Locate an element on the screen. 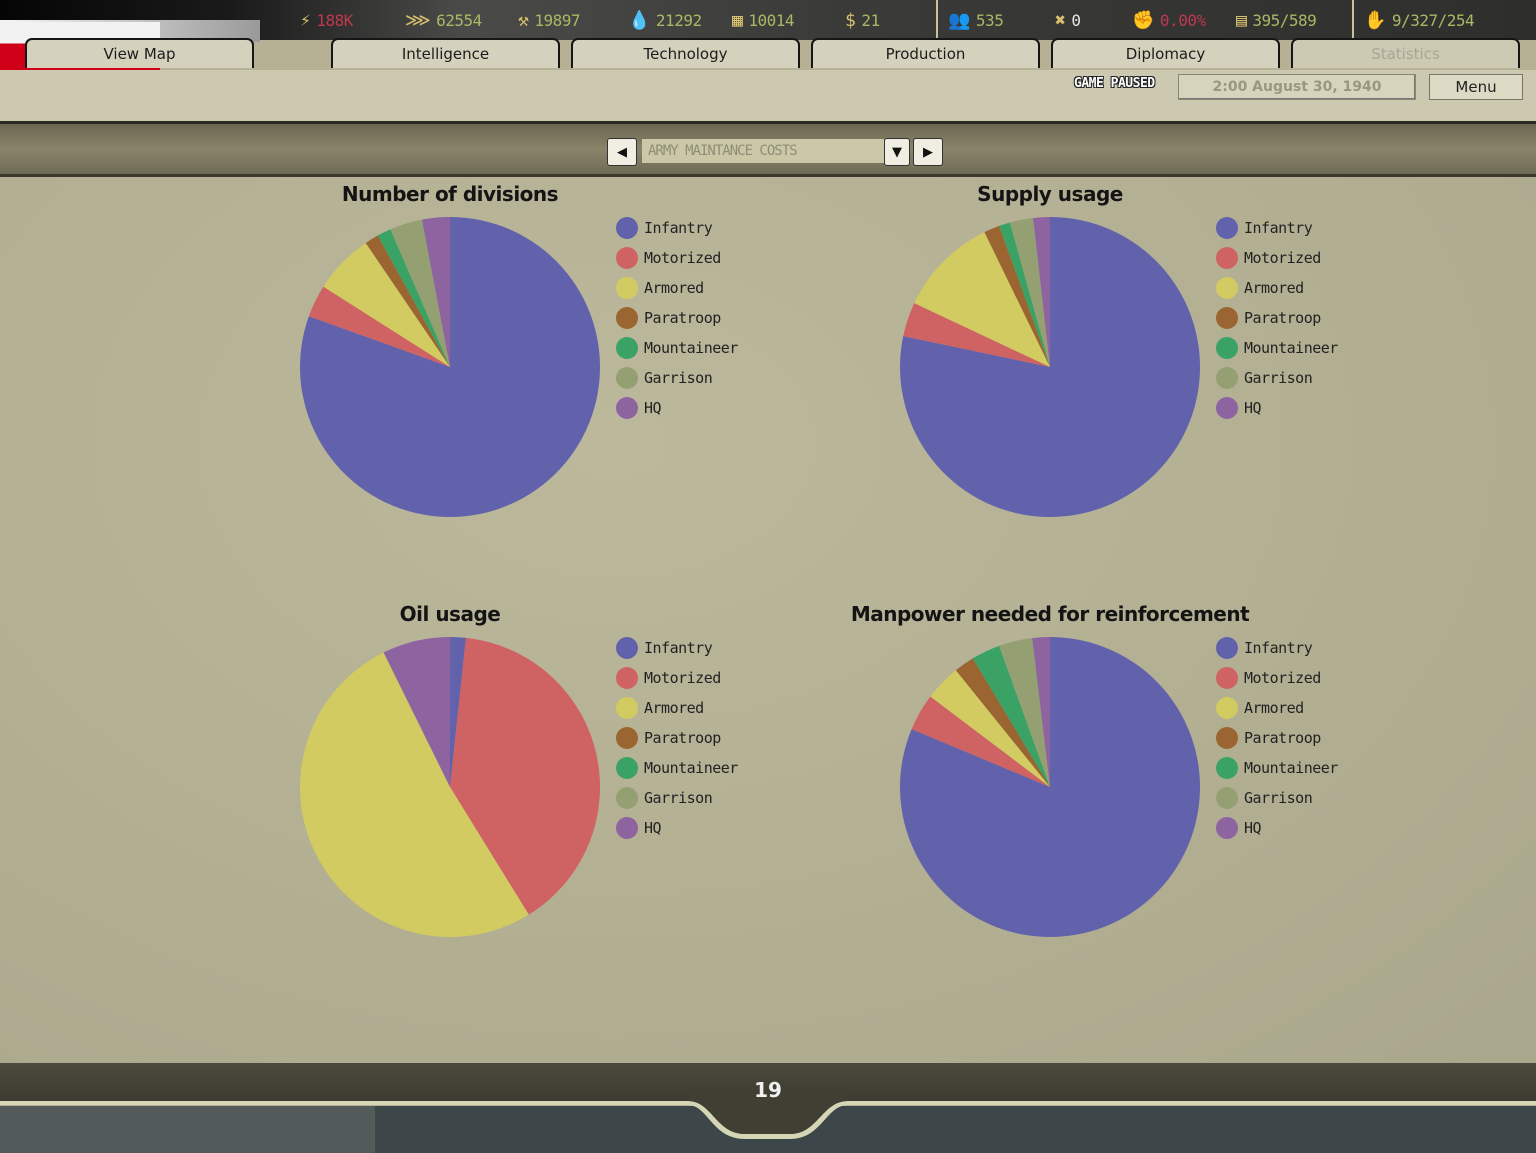 The width and height of the screenshot is (1536, 1153). rare-materials-icon: ⚒ is located at coordinates (523, 20).